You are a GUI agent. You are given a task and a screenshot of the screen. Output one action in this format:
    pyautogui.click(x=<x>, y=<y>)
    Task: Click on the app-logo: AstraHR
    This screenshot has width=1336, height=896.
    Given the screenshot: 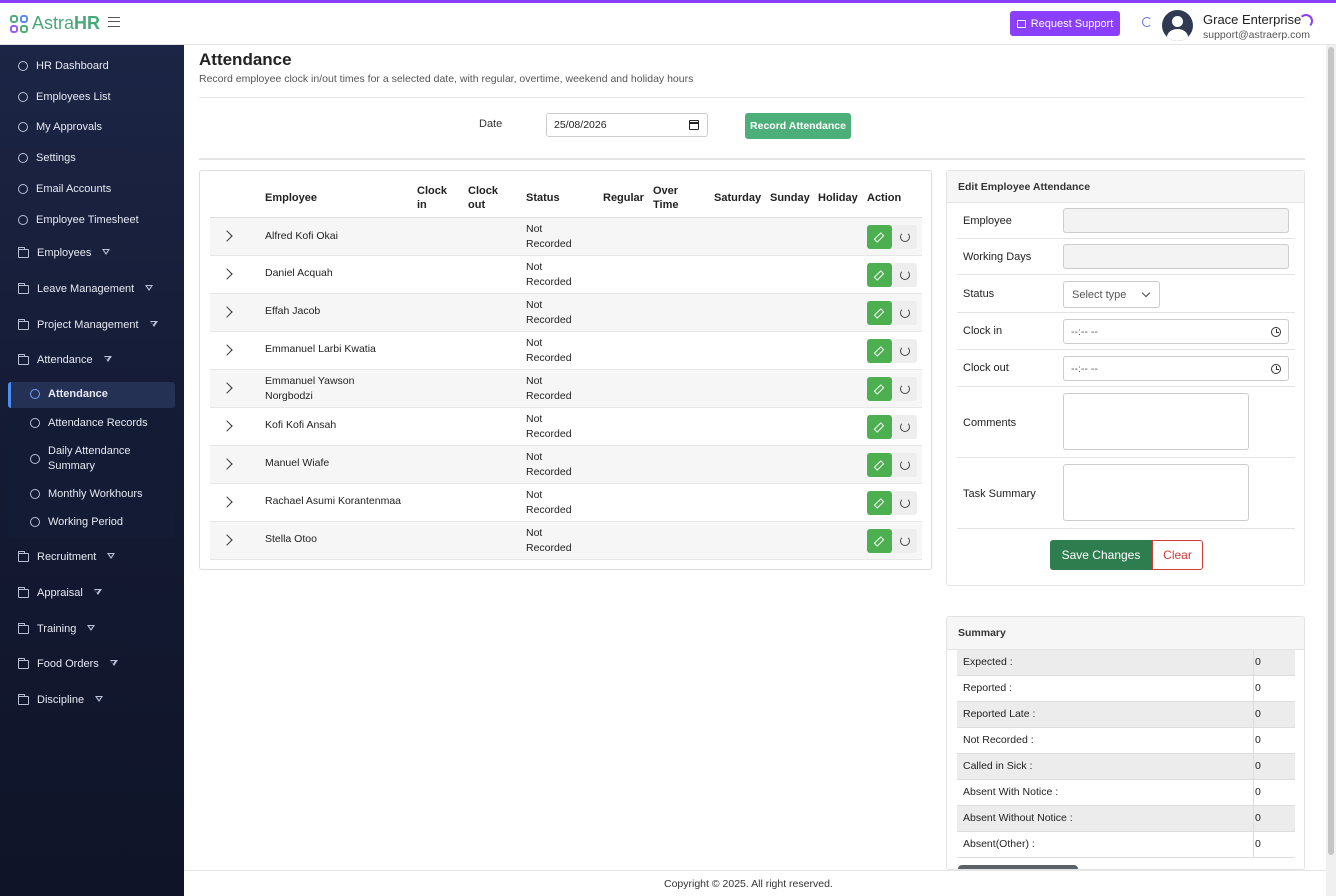 What is the action you would take?
    pyautogui.click(x=55, y=23)
    